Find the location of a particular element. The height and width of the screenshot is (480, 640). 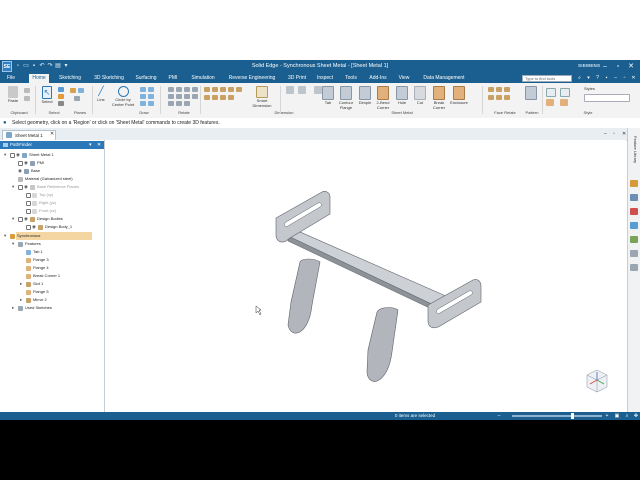

document-restore-icon: ▫ is located at coordinates (614, 134).